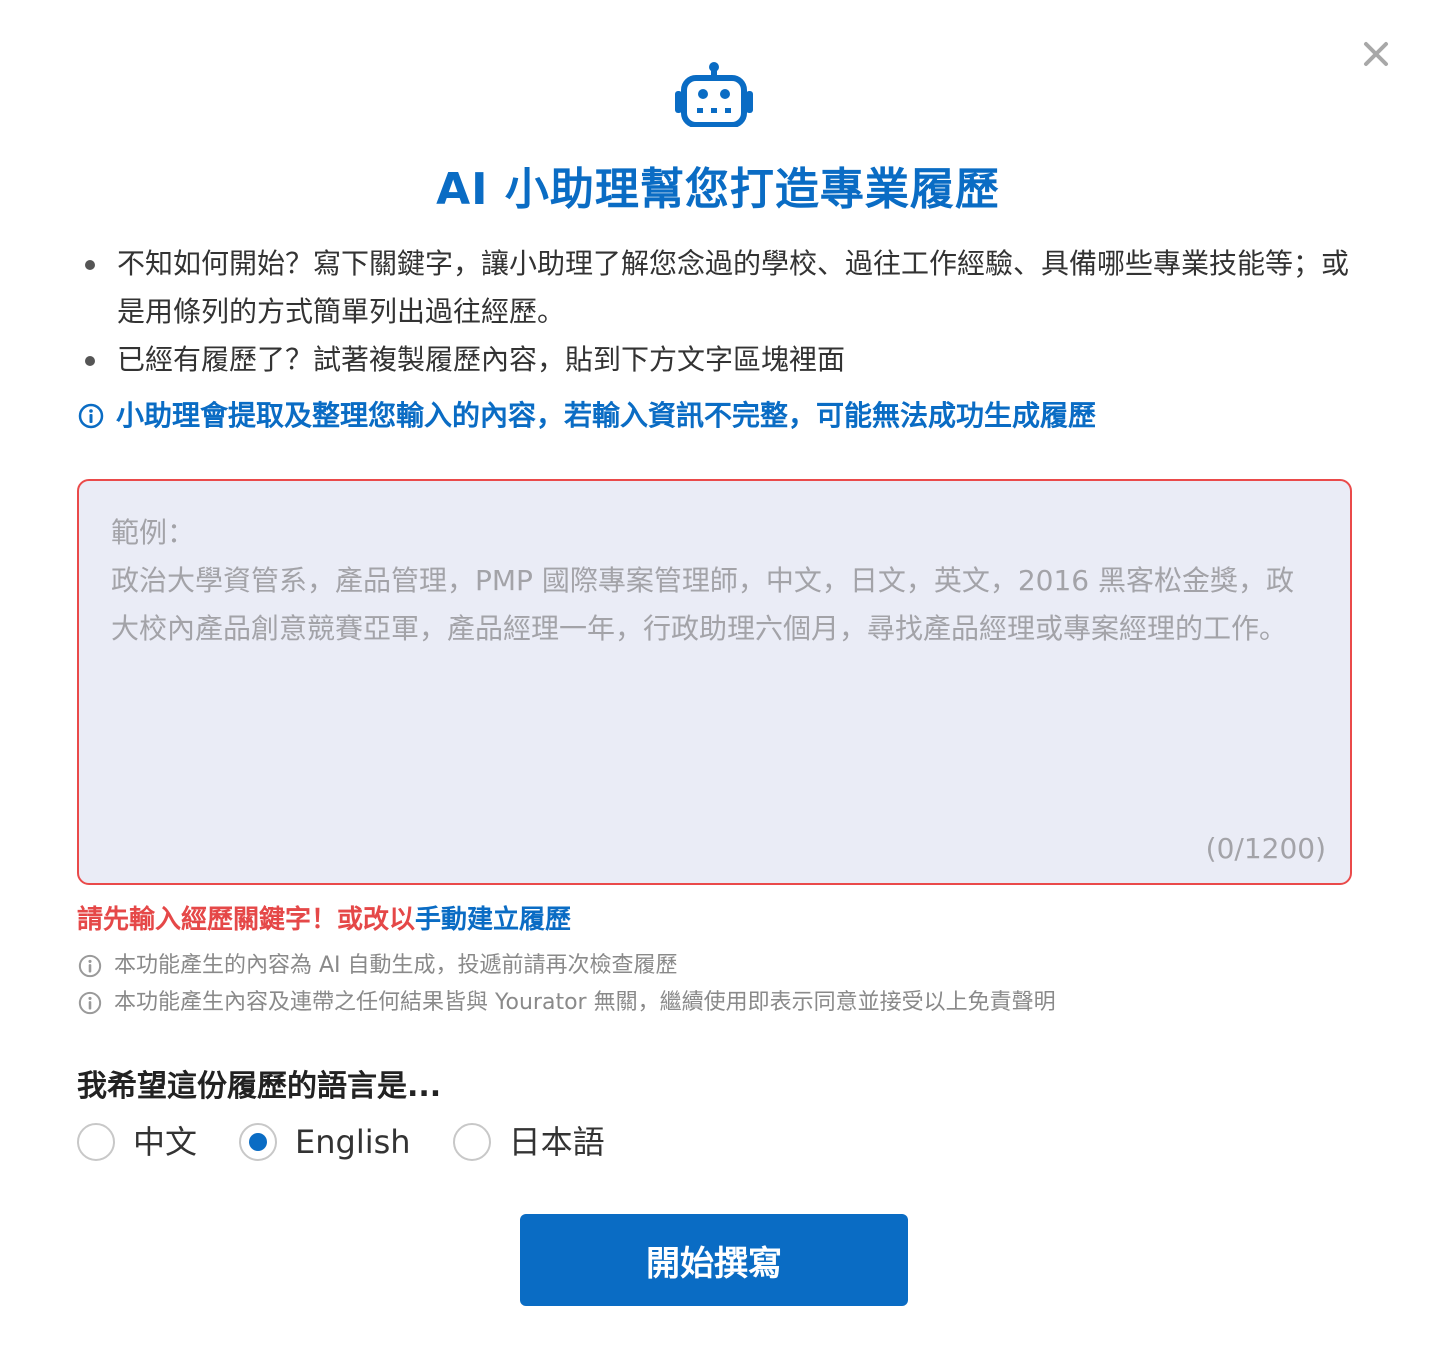  I want to click on close-button, so click(1376, 54).